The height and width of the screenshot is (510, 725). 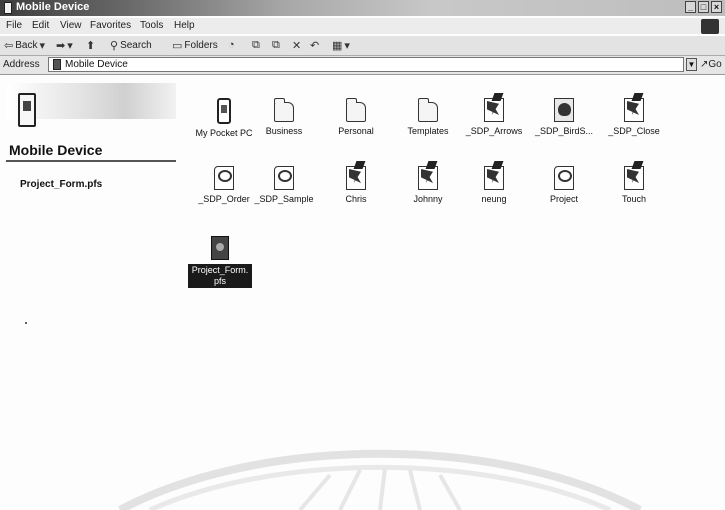 I want to click on item-label: Business, so click(x=284, y=131).